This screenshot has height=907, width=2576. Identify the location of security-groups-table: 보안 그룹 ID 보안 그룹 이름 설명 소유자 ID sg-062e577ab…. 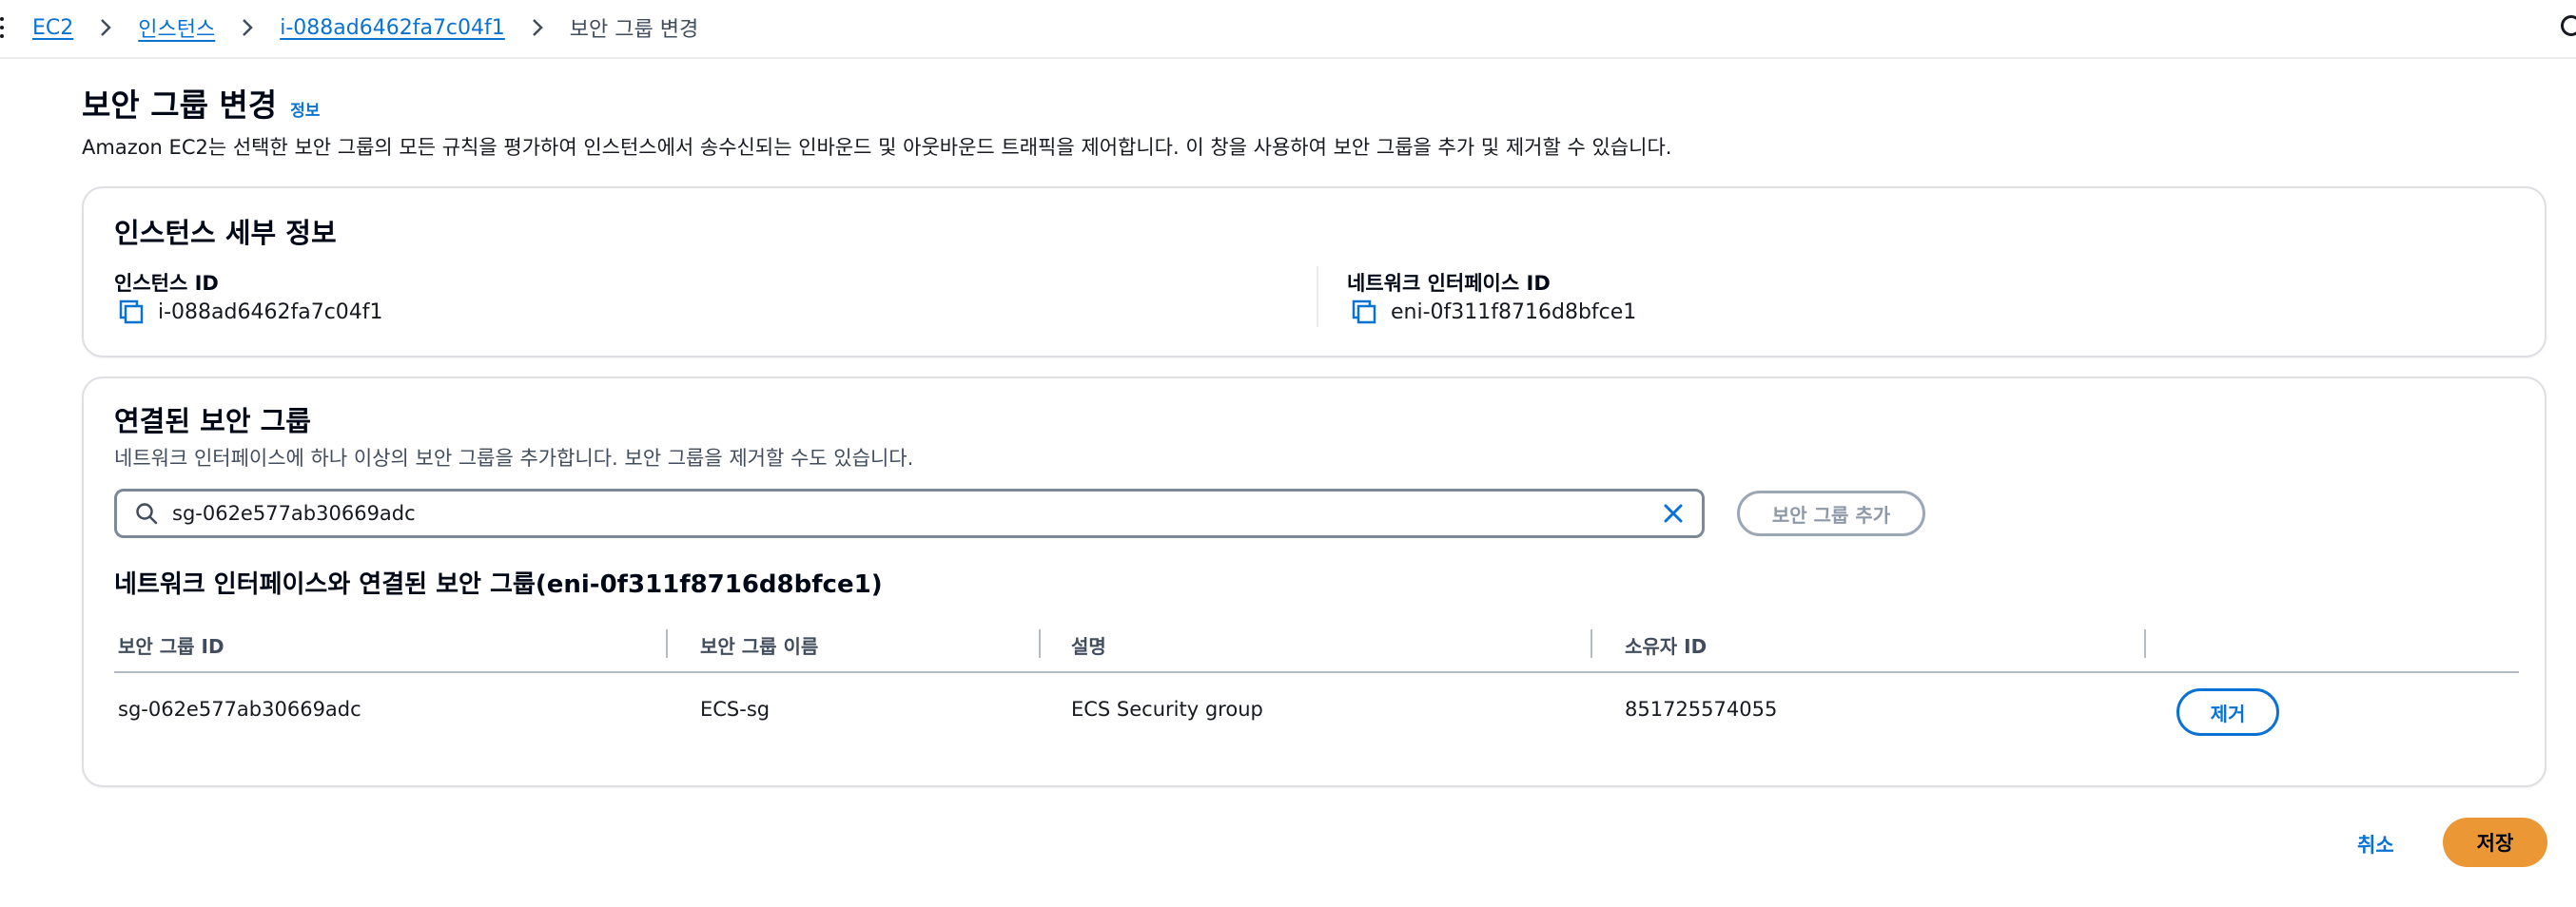
(1316, 685).